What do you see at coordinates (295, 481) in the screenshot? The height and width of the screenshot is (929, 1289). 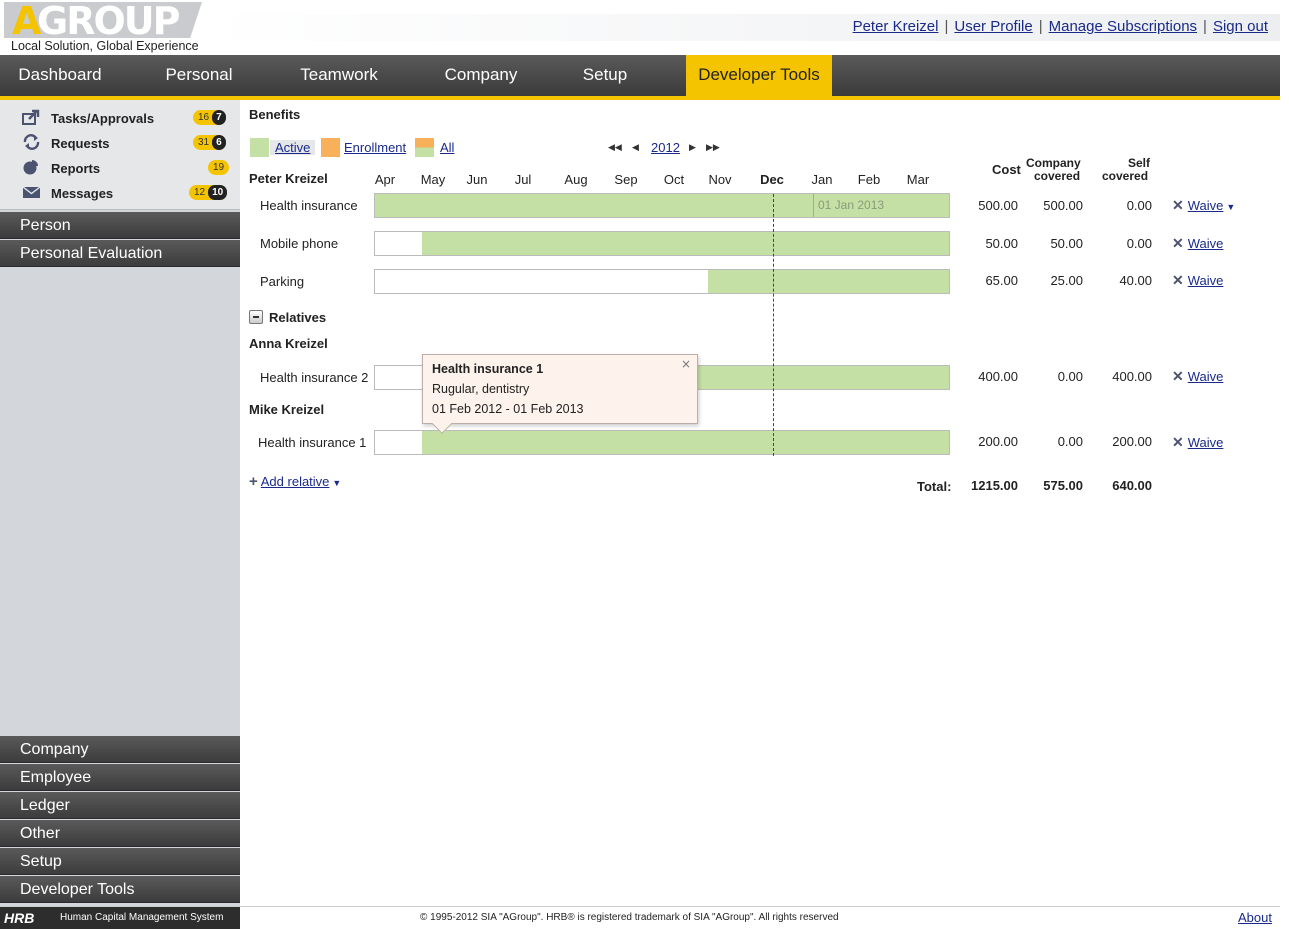 I see `add-relative-button: + Add relative ▼` at bounding box center [295, 481].